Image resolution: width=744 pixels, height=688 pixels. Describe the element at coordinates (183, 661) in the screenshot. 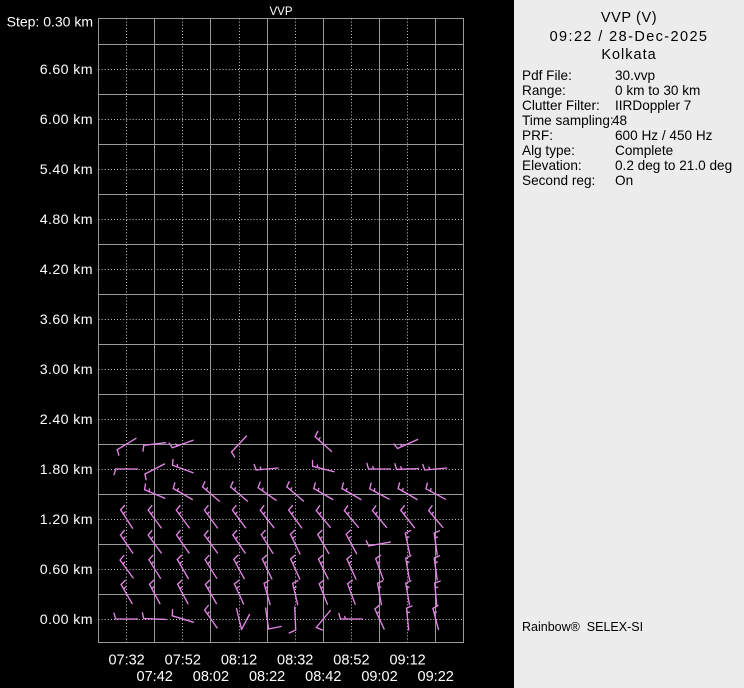

I see `svg-text: 07:52` at that location.